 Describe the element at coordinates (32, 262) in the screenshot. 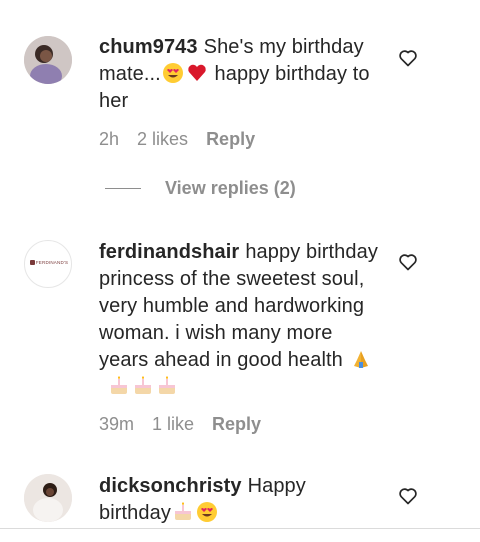

I see `logo-mark-icon` at that location.